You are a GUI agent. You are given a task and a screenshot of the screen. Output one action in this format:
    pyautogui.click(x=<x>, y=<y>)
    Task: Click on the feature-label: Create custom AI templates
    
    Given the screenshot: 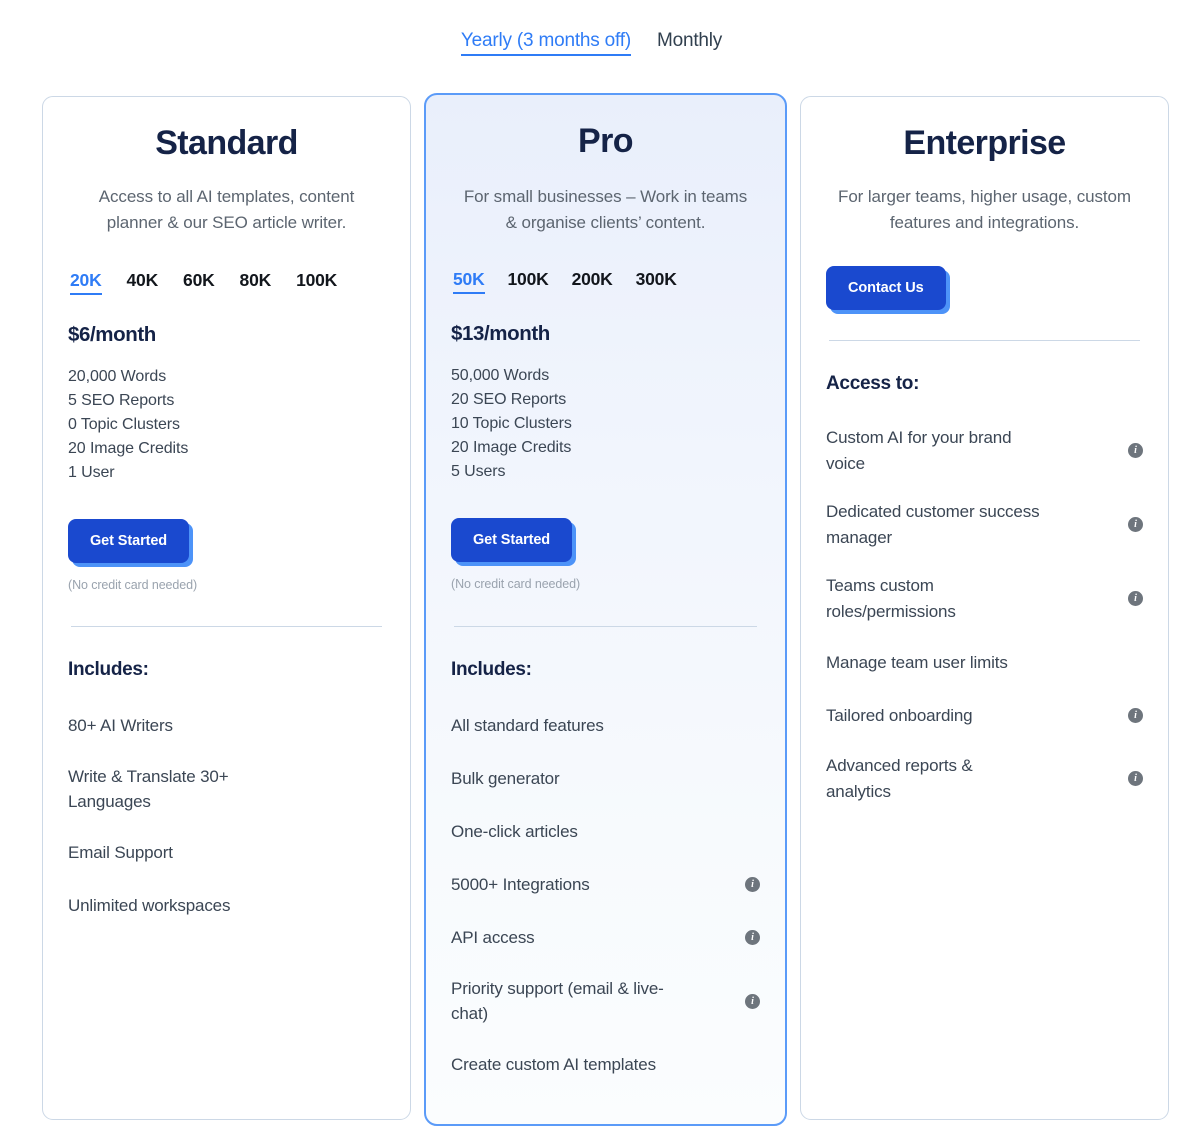 What is the action you would take?
    pyautogui.click(x=553, y=1065)
    